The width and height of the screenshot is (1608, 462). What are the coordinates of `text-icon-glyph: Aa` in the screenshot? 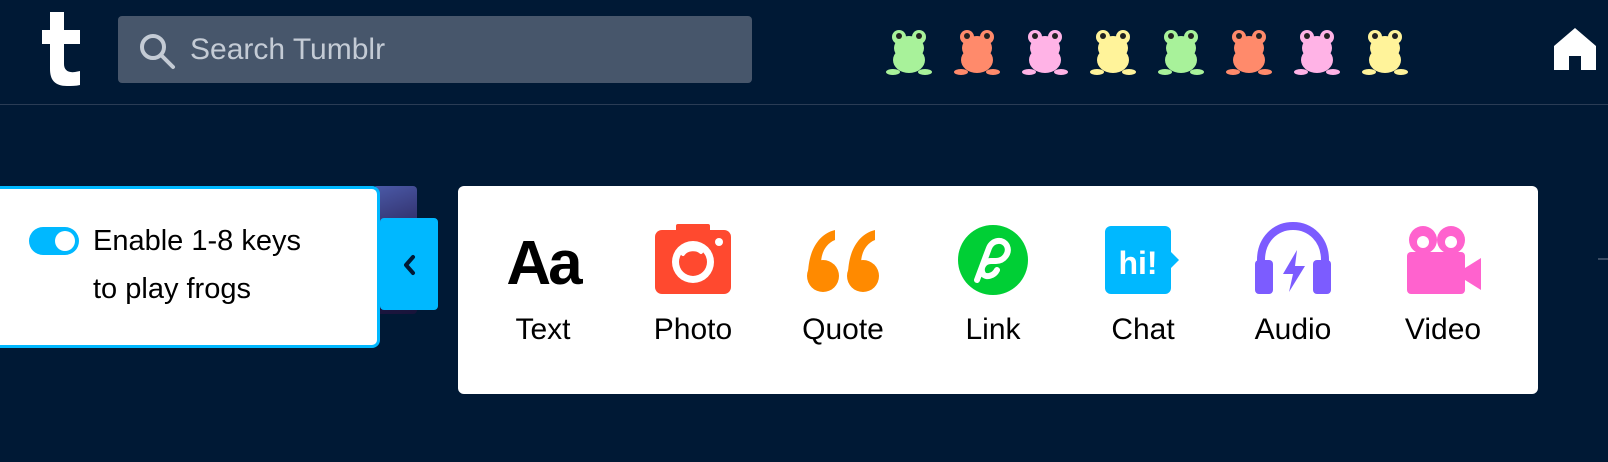 It's located at (544, 263).